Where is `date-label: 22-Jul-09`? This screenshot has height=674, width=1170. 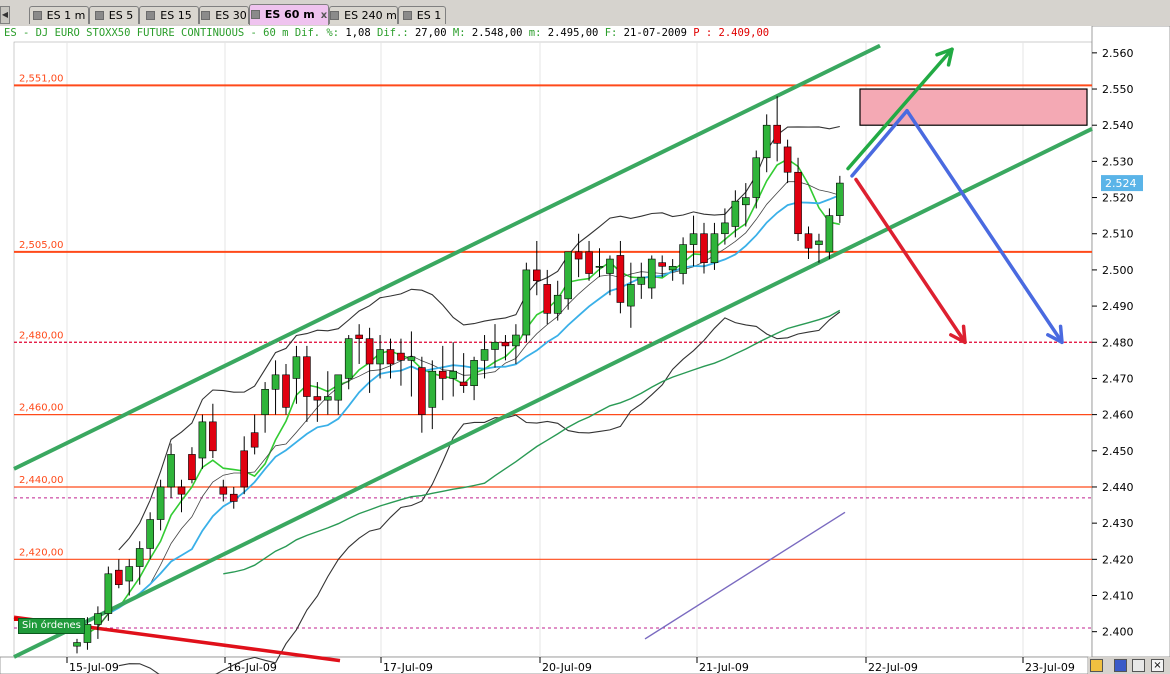
date-label: 22-Jul-09 is located at coordinates (893, 667).